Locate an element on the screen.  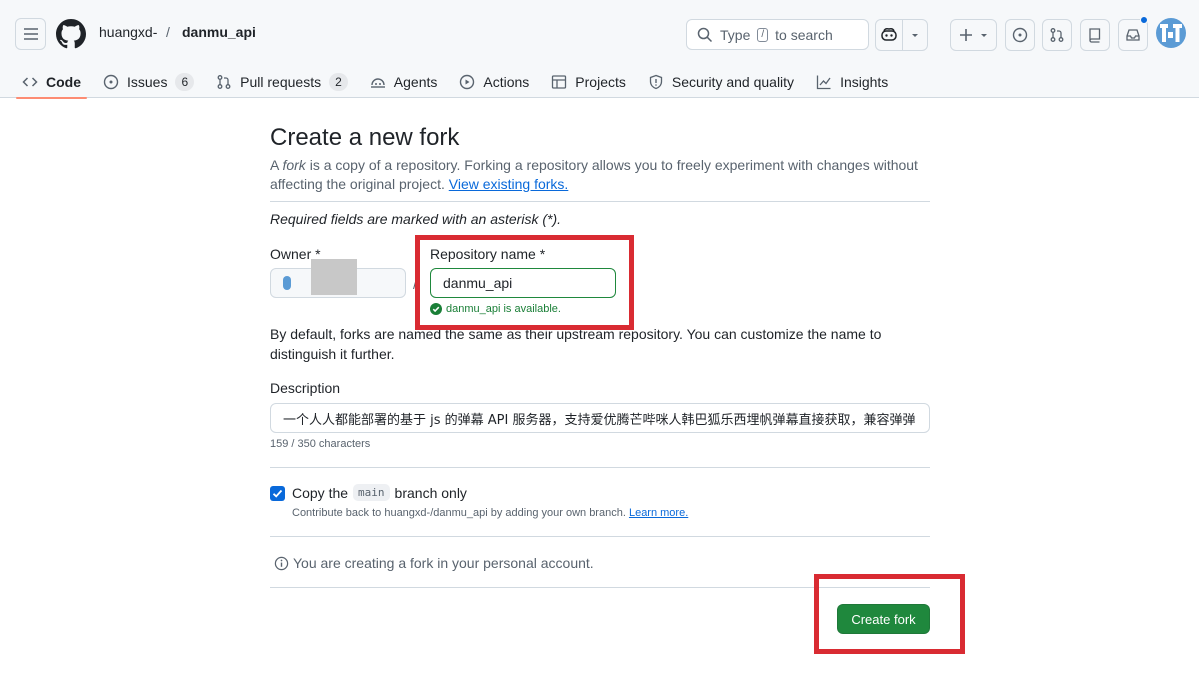
info-icon is located at coordinates (281, 563).